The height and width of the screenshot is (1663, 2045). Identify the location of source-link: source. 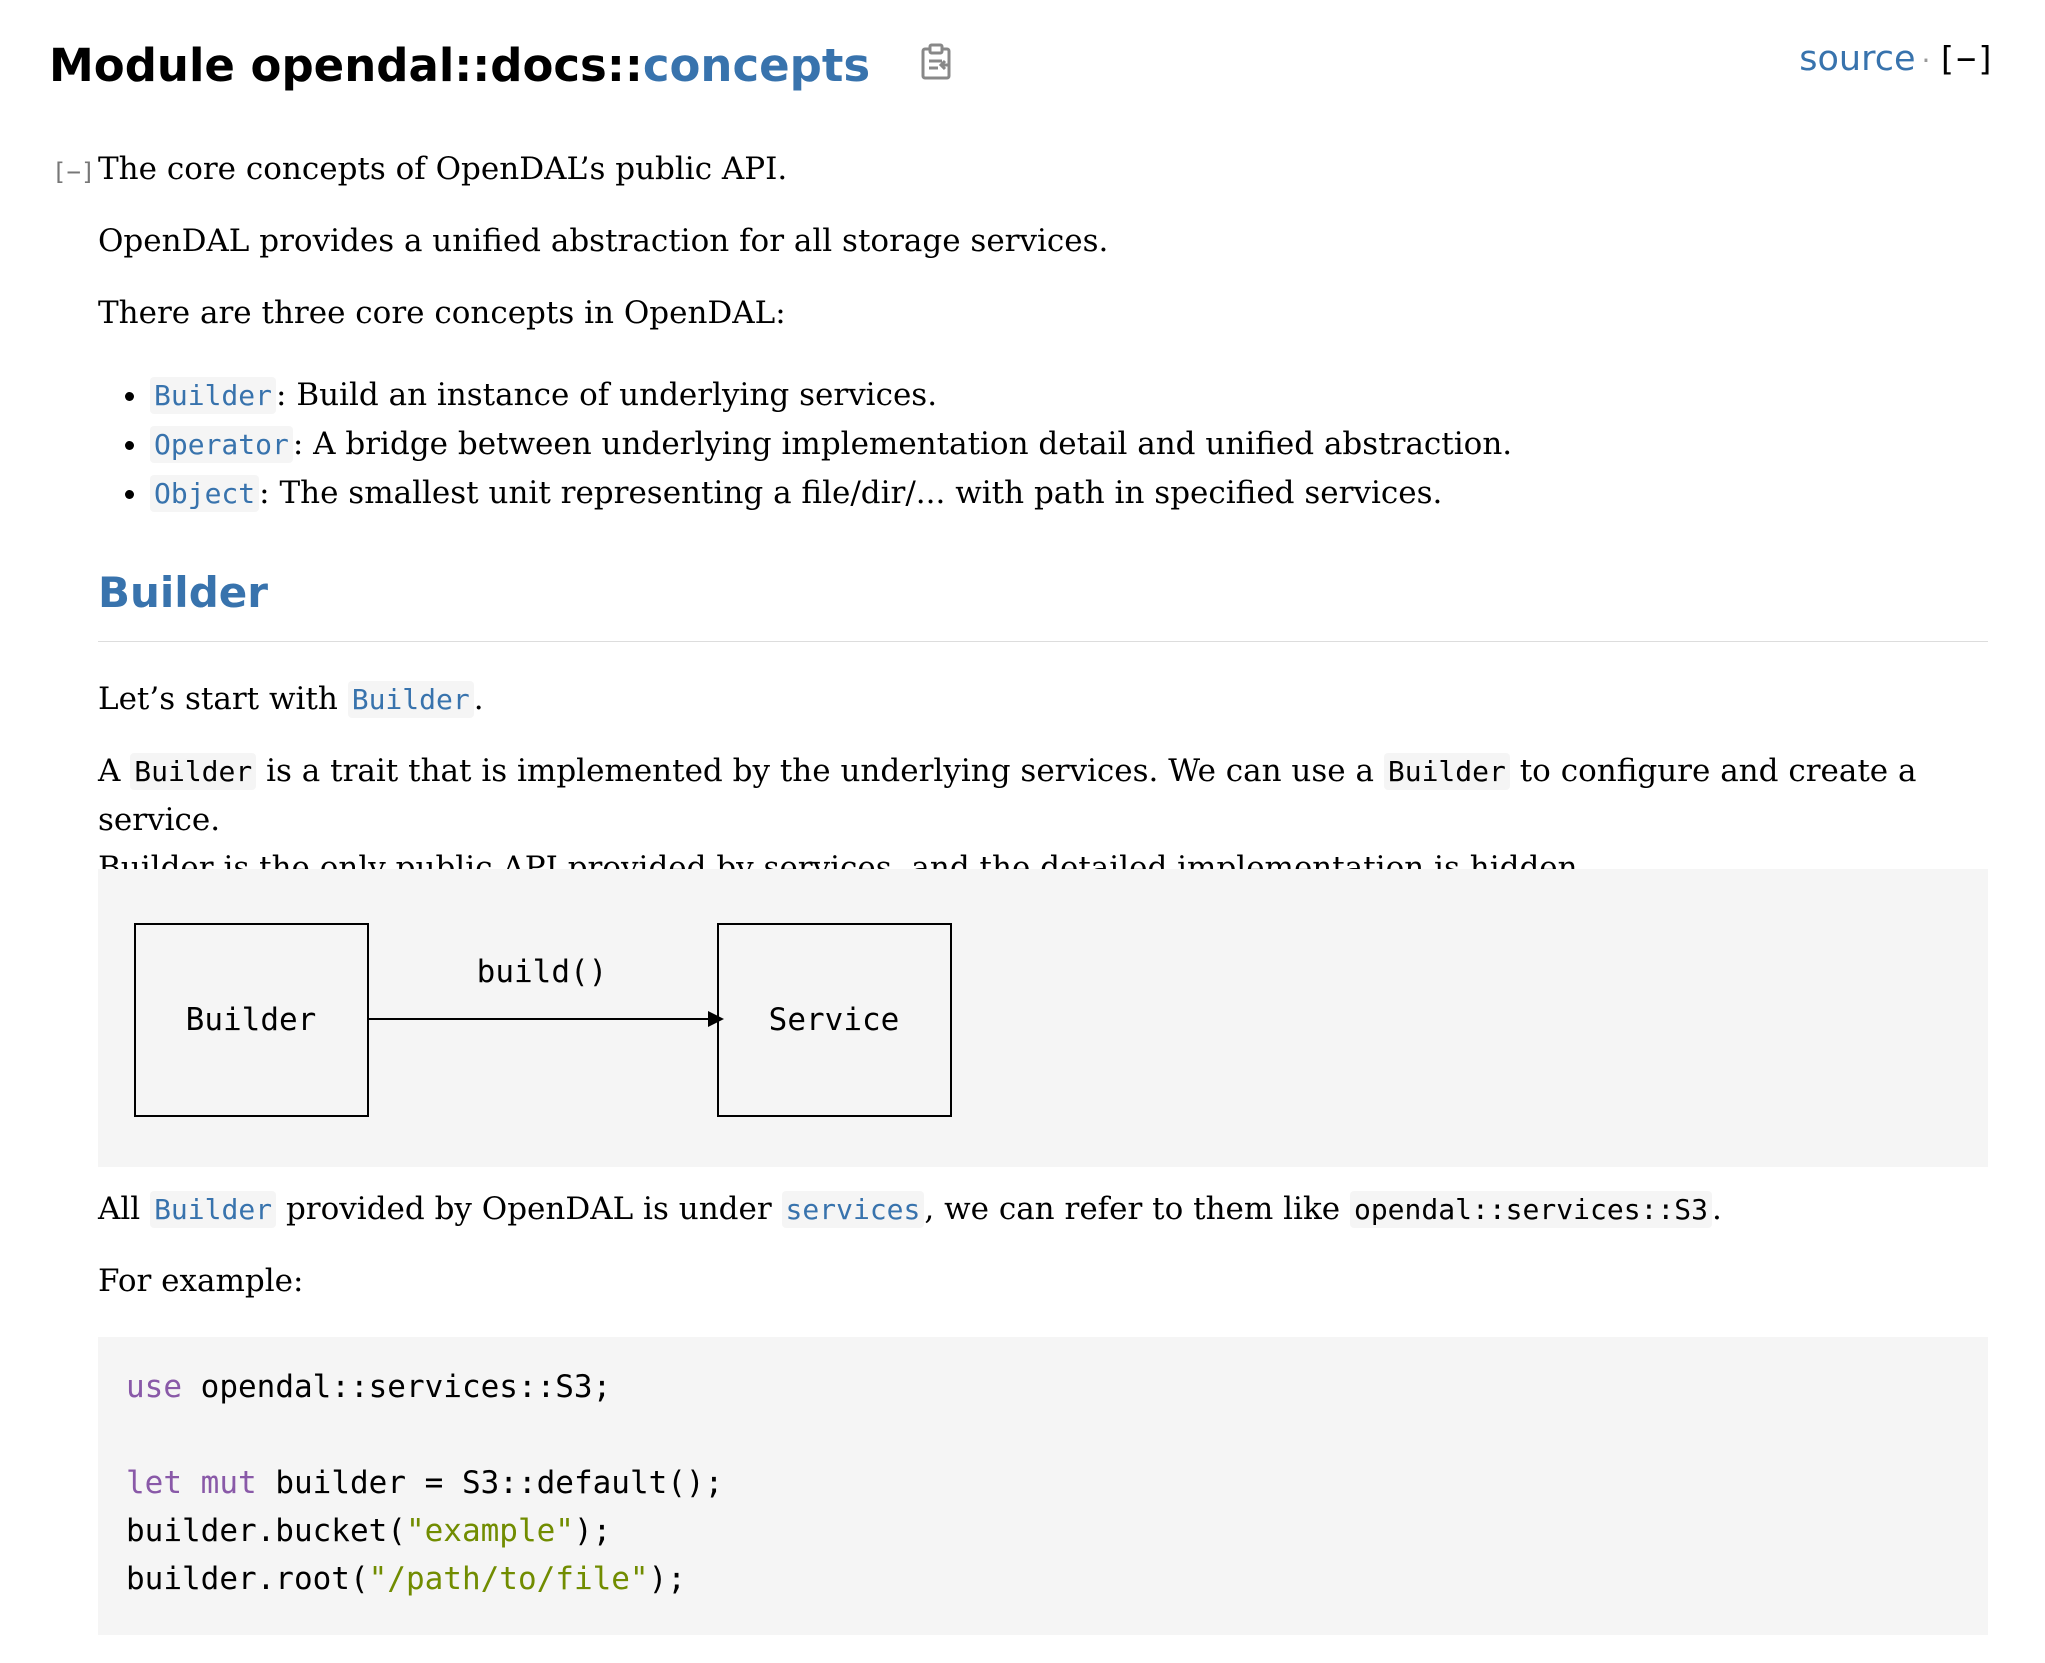
(1857, 59).